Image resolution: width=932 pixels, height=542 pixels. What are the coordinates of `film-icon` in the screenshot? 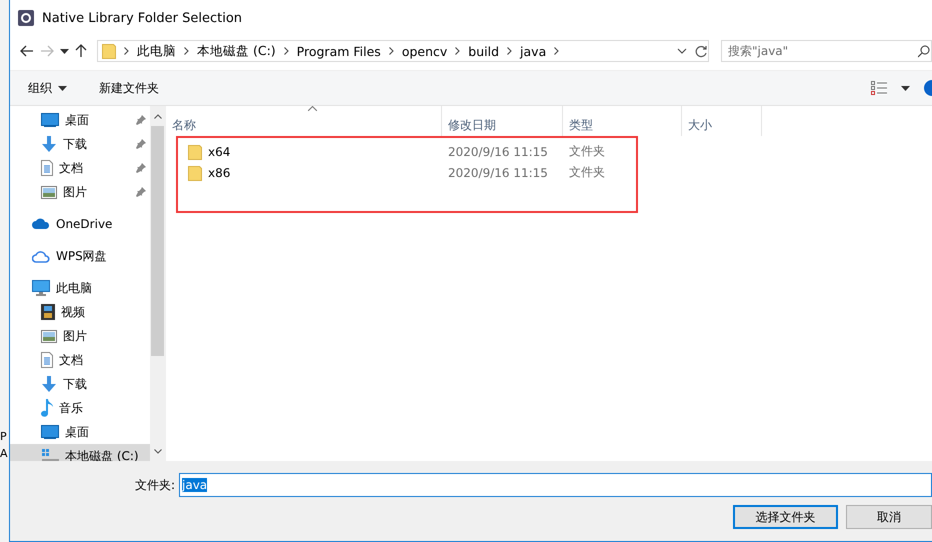 It's located at (48, 312).